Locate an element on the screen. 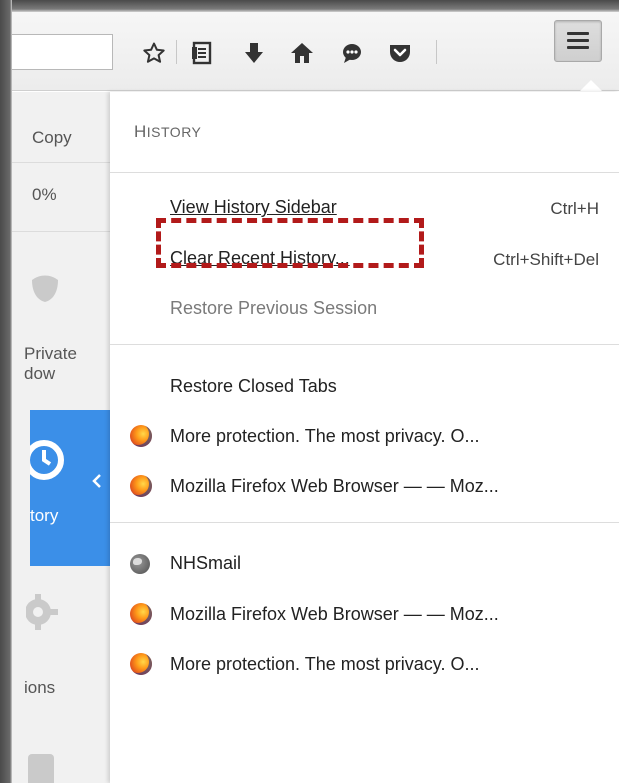 The width and height of the screenshot is (619, 783). history-clock-icon is located at coordinates (47, 462).